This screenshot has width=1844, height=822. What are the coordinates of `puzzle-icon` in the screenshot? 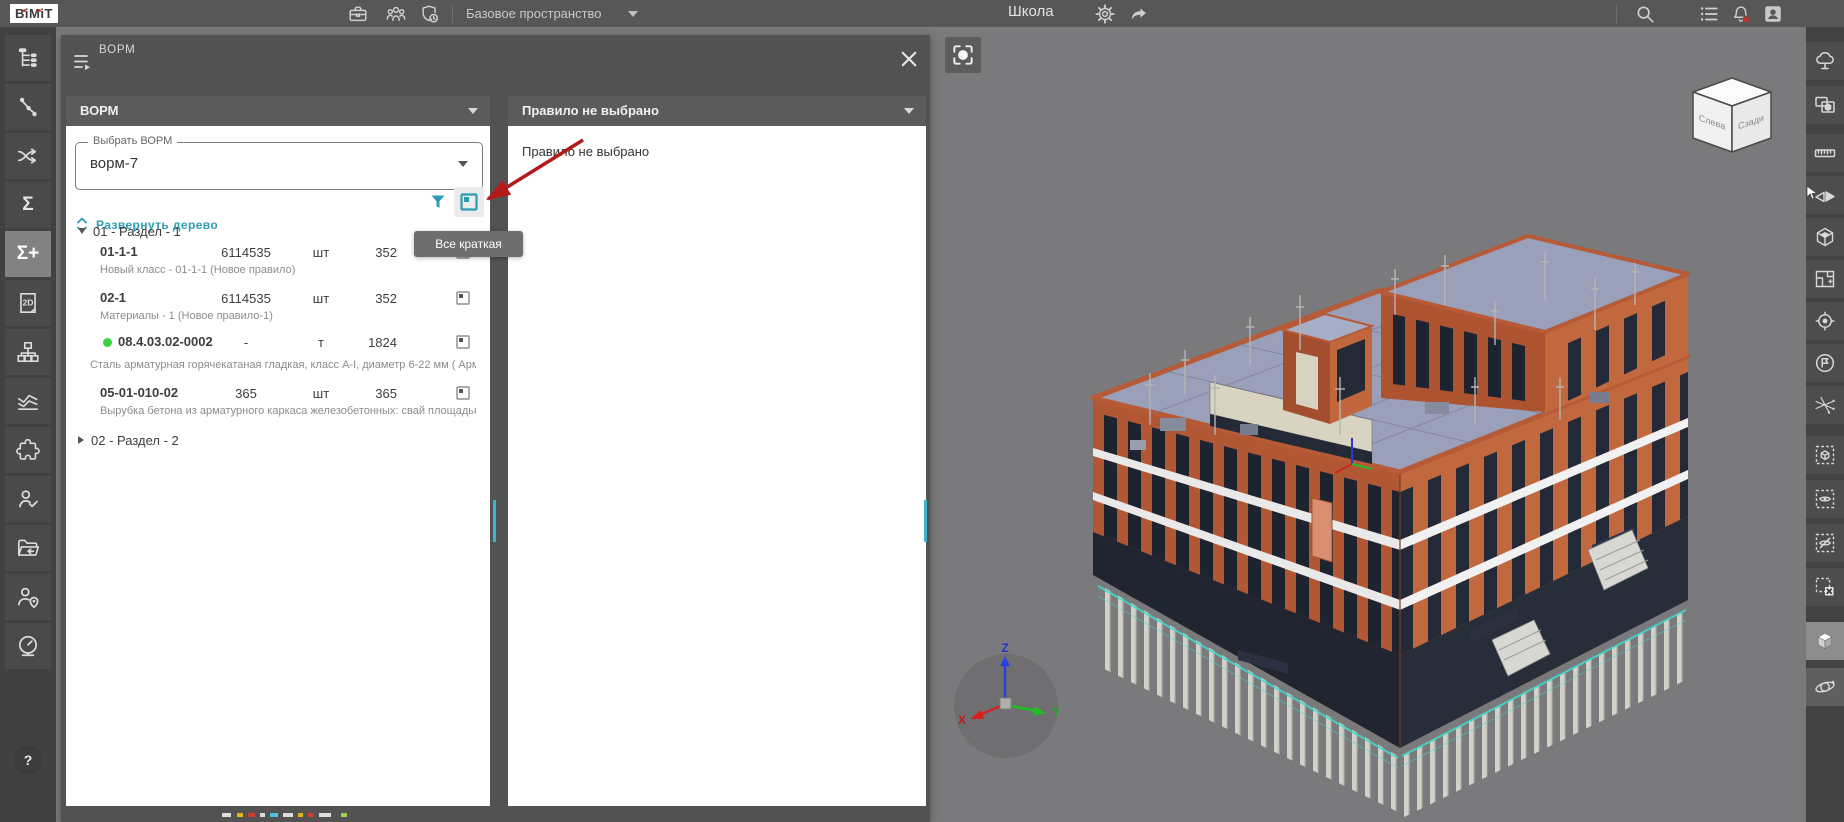 It's located at (28, 449).